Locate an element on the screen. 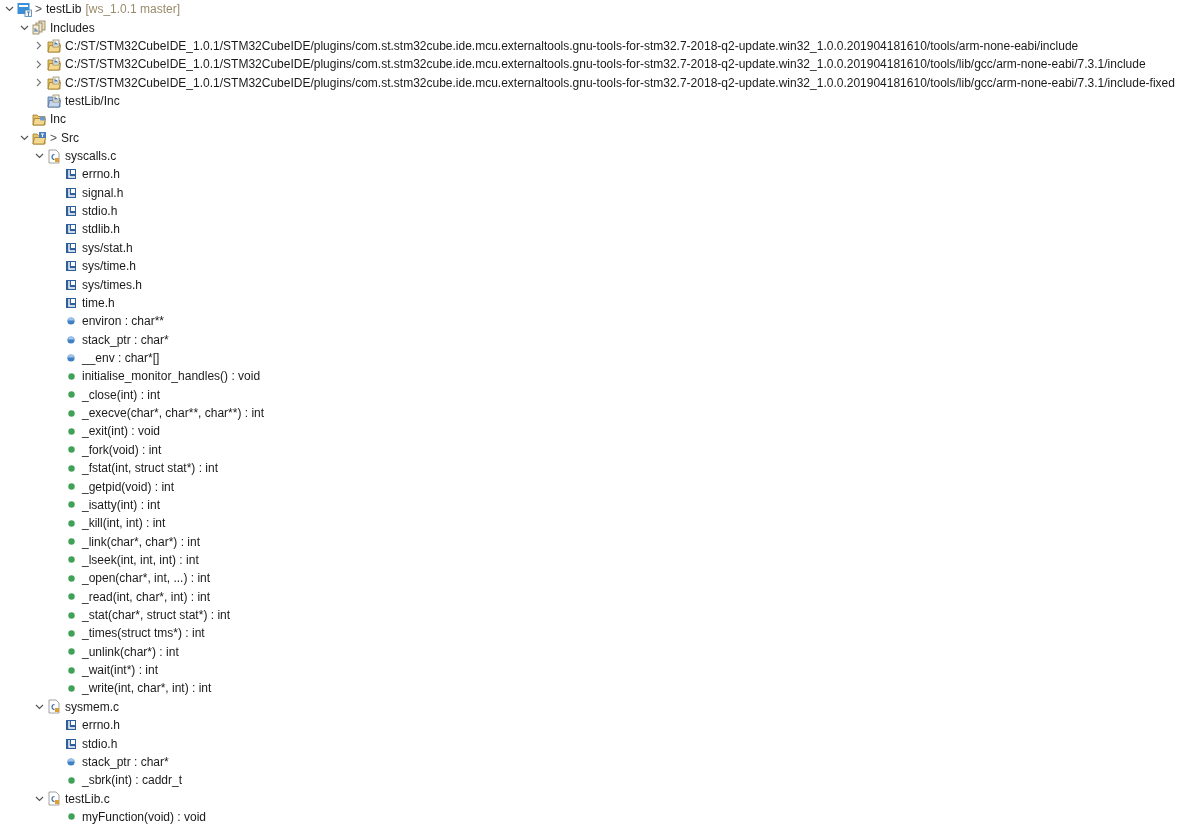 This screenshot has width=1200, height=836. repository-branch: [ws_1.0.1 master] is located at coordinates (133, 9).